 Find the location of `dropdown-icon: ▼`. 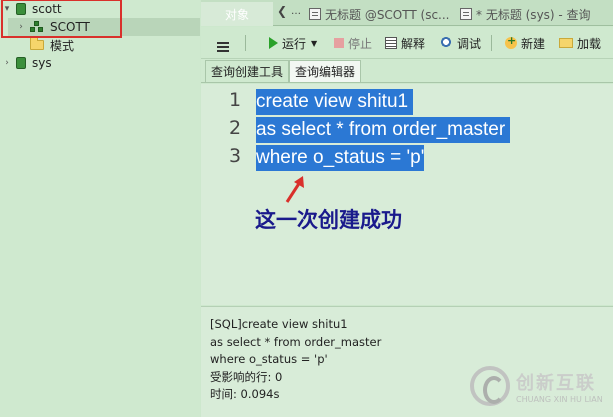

dropdown-icon: ▼ is located at coordinates (314, 43).